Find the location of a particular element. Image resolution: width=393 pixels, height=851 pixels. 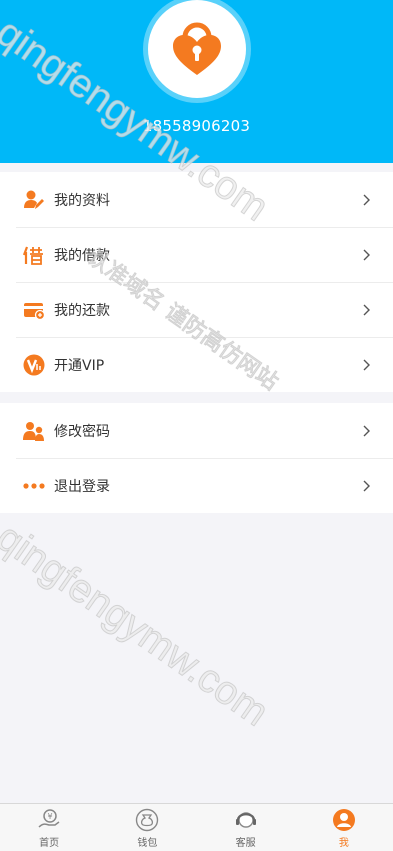

heart-lock-icon is located at coordinates (197, 48).